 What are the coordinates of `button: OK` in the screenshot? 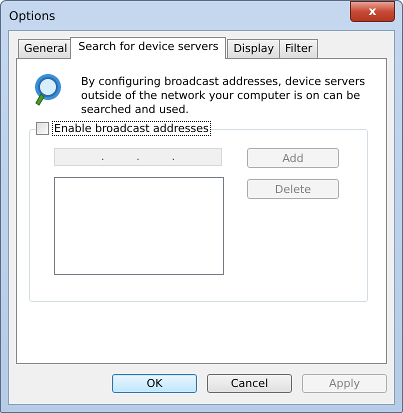 It's located at (154, 383).